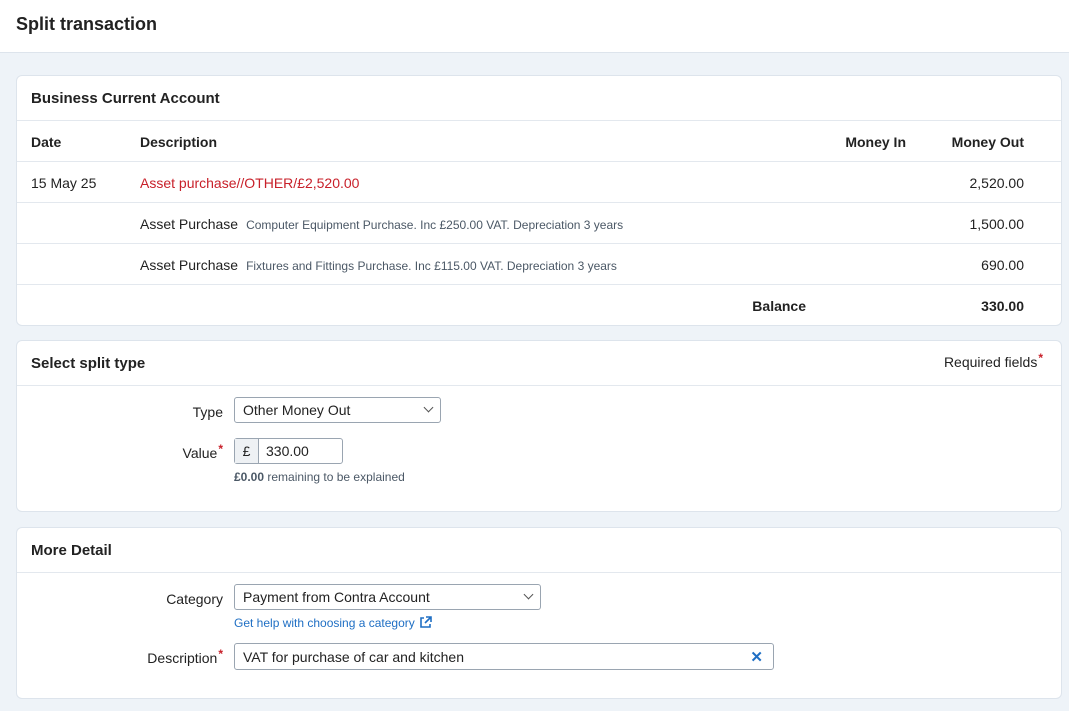  Describe the element at coordinates (539, 141) in the screenshot. I see `table-header-row: Date Description Money In Money Out` at that location.